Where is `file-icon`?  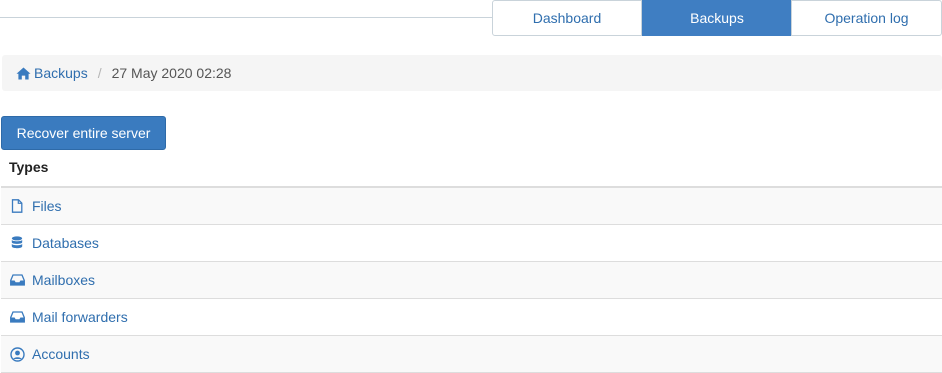
file-icon is located at coordinates (17, 206).